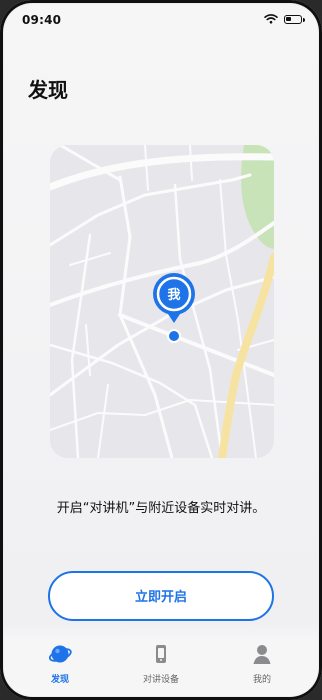 This screenshot has width=322, height=700. What do you see at coordinates (161, 508) in the screenshot?
I see `description-text: 开启“对讲机”与附近设备实时对讲。` at bounding box center [161, 508].